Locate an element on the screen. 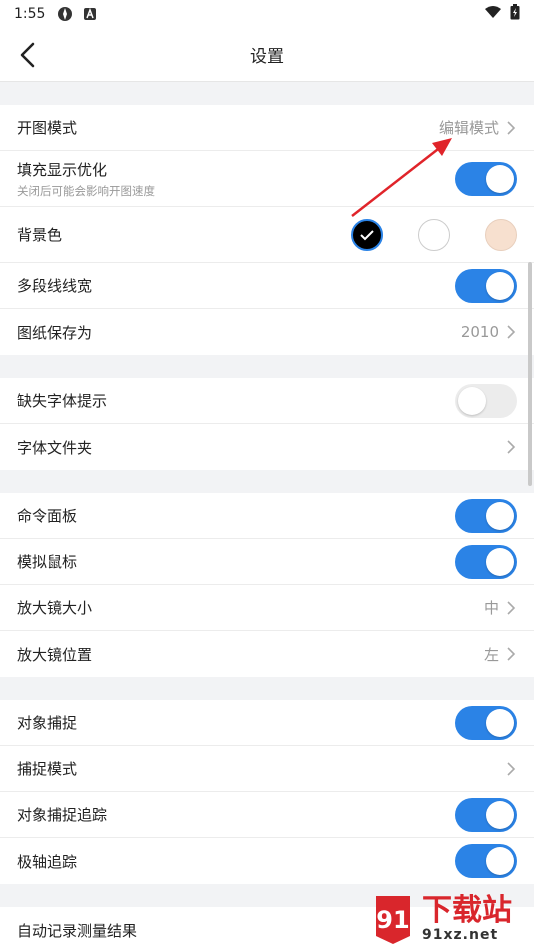 Image resolution: width=534 pixels, height=950 pixels. row-magnifier-position: 放大镜位置 左 is located at coordinates (267, 654).